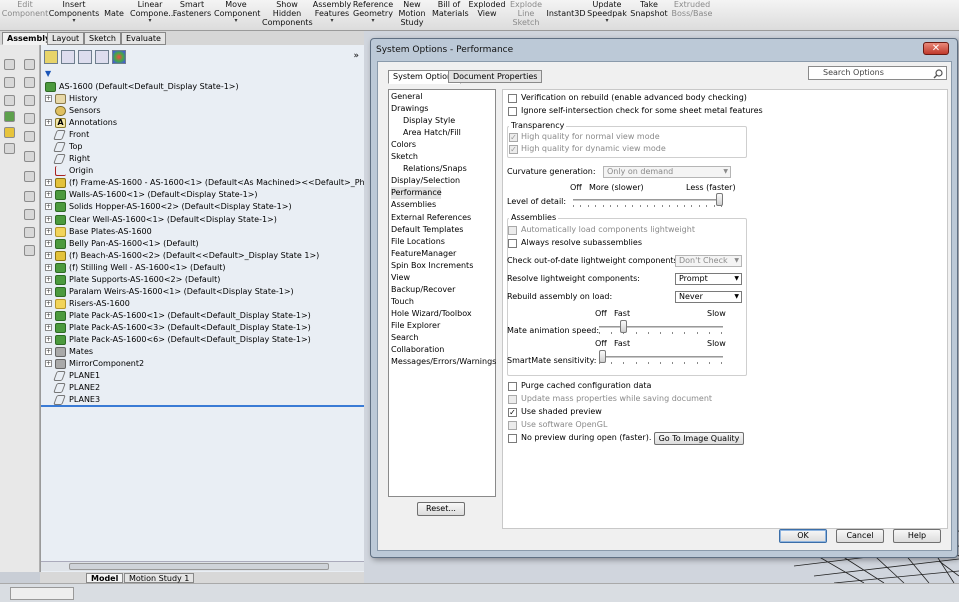 The width and height of the screenshot is (959, 602). Describe the element at coordinates (432, 133) in the screenshot. I see `nav-item: Area Hatch/Fill` at that location.